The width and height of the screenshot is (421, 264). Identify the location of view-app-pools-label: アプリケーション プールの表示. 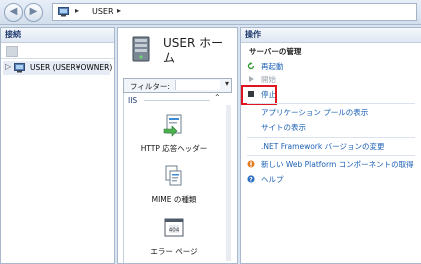
(315, 112).